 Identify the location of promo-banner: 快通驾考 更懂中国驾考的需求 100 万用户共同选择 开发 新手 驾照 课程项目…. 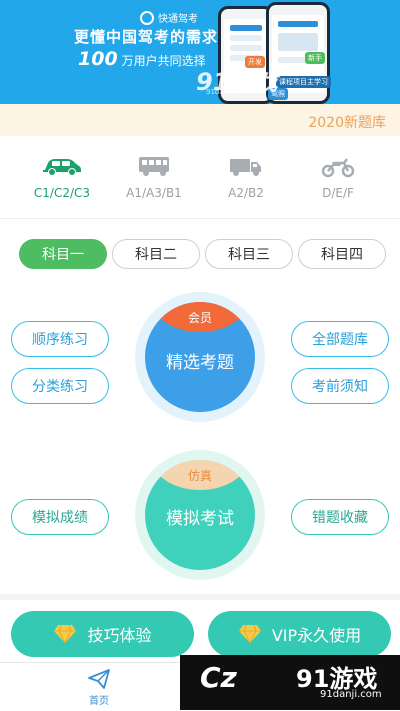
(200, 52).